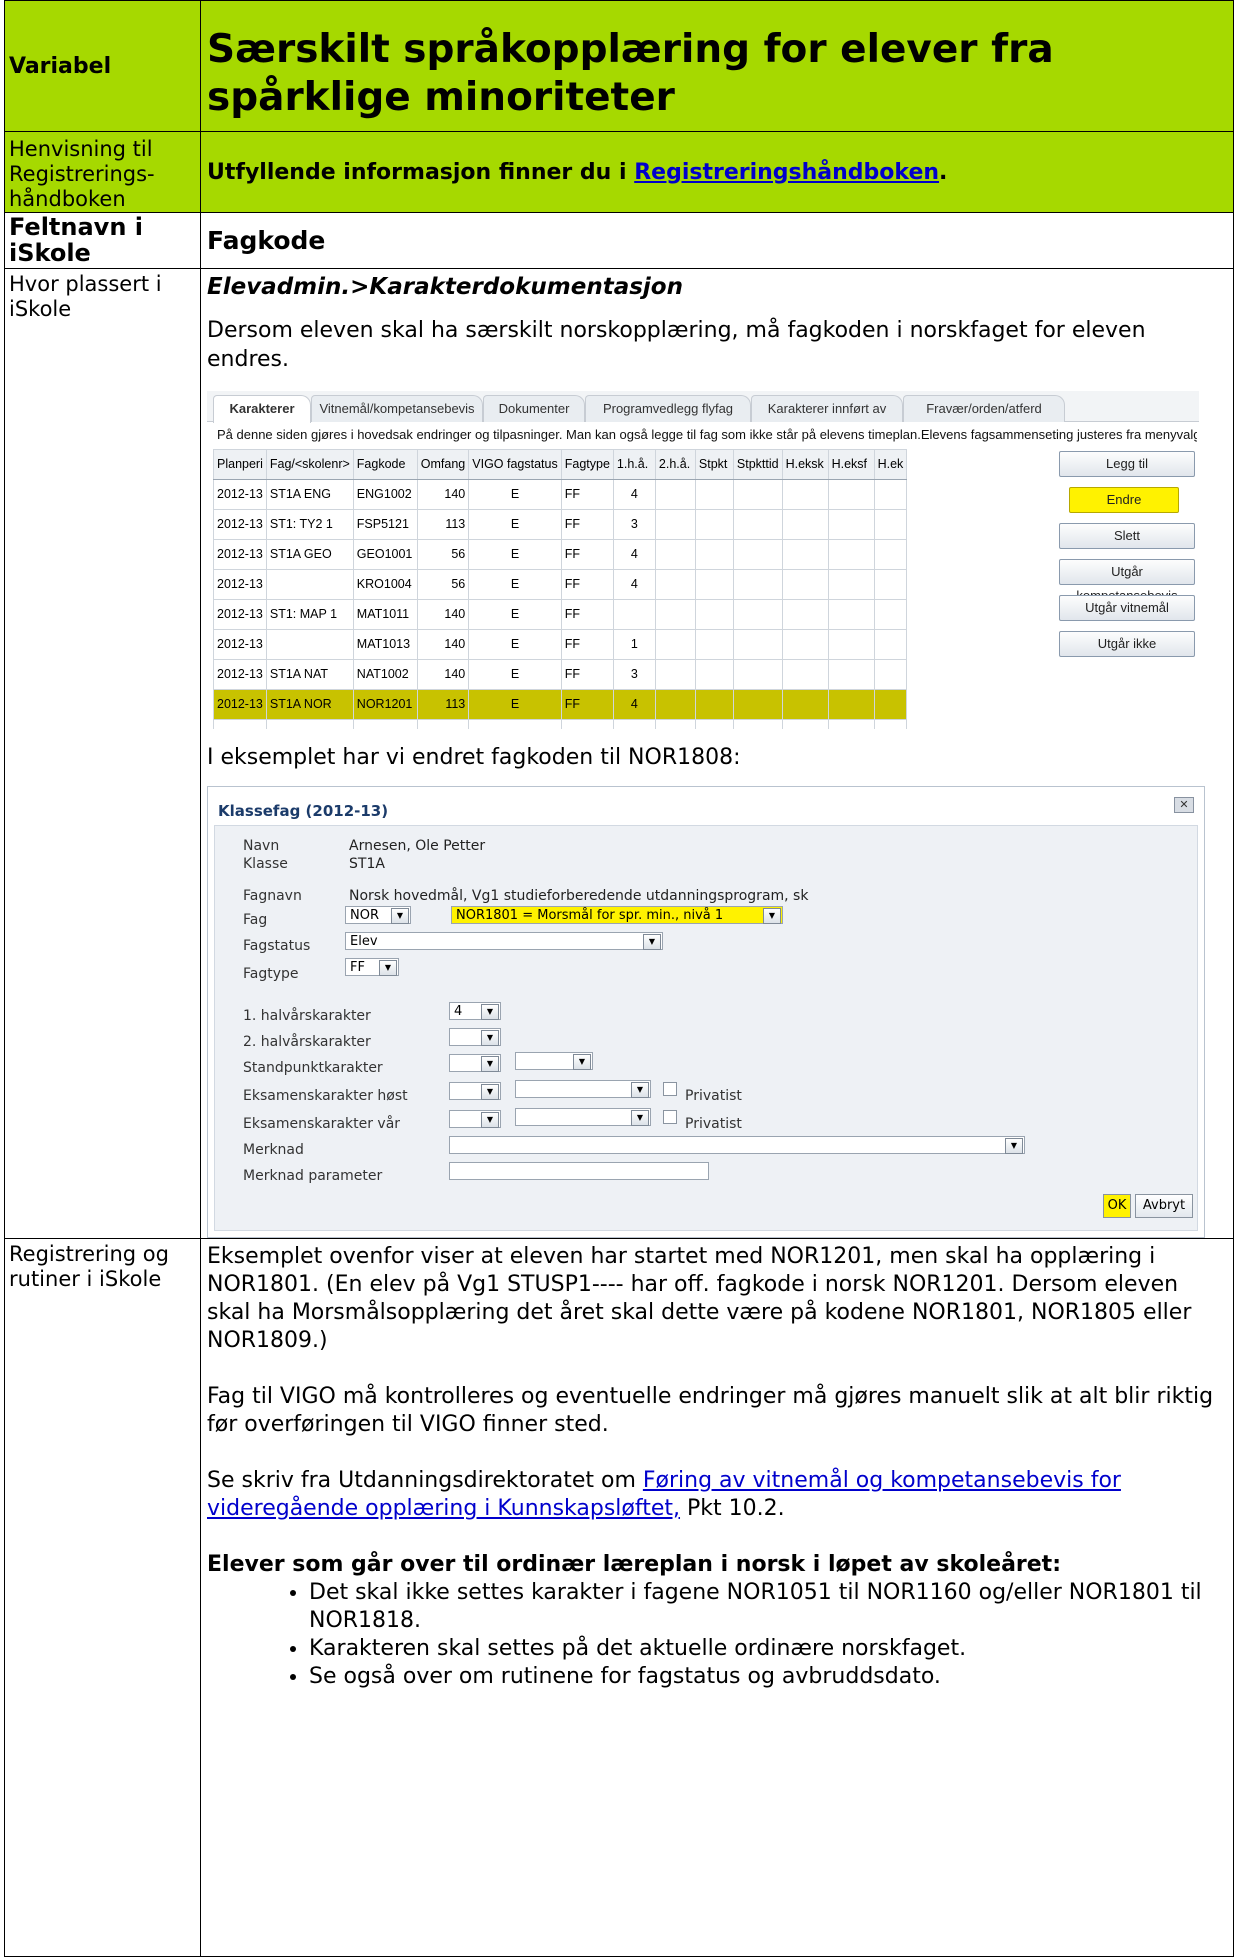 This screenshot has height=1957, width=1234. Describe the element at coordinates (475, 1091) in the screenshot. I see `eksamen-host-select: ▼` at that location.